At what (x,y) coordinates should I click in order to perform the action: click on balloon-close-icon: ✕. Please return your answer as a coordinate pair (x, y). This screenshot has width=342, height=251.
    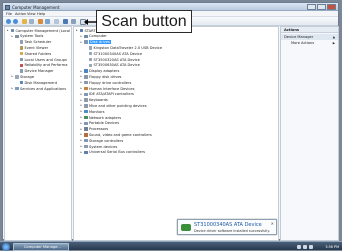
    Looking at the image, I should click on (272, 223).